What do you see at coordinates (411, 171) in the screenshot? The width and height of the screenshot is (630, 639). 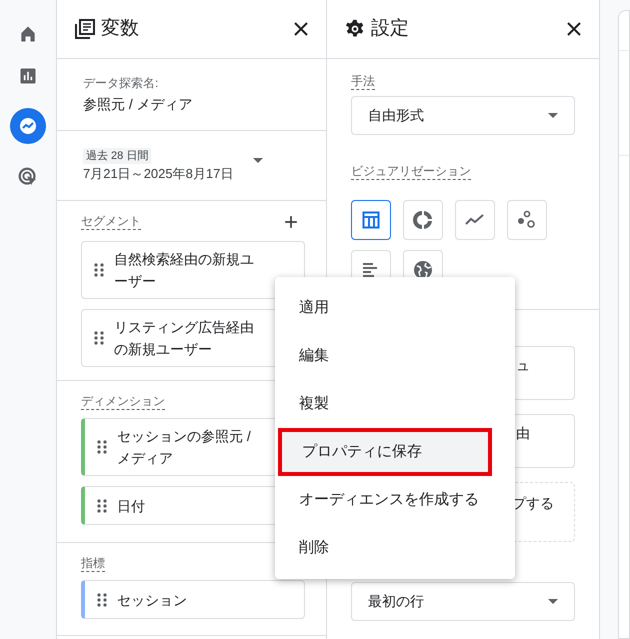 I see `section-label: ビジュアリゼーション` at bounding box center [411, 171].